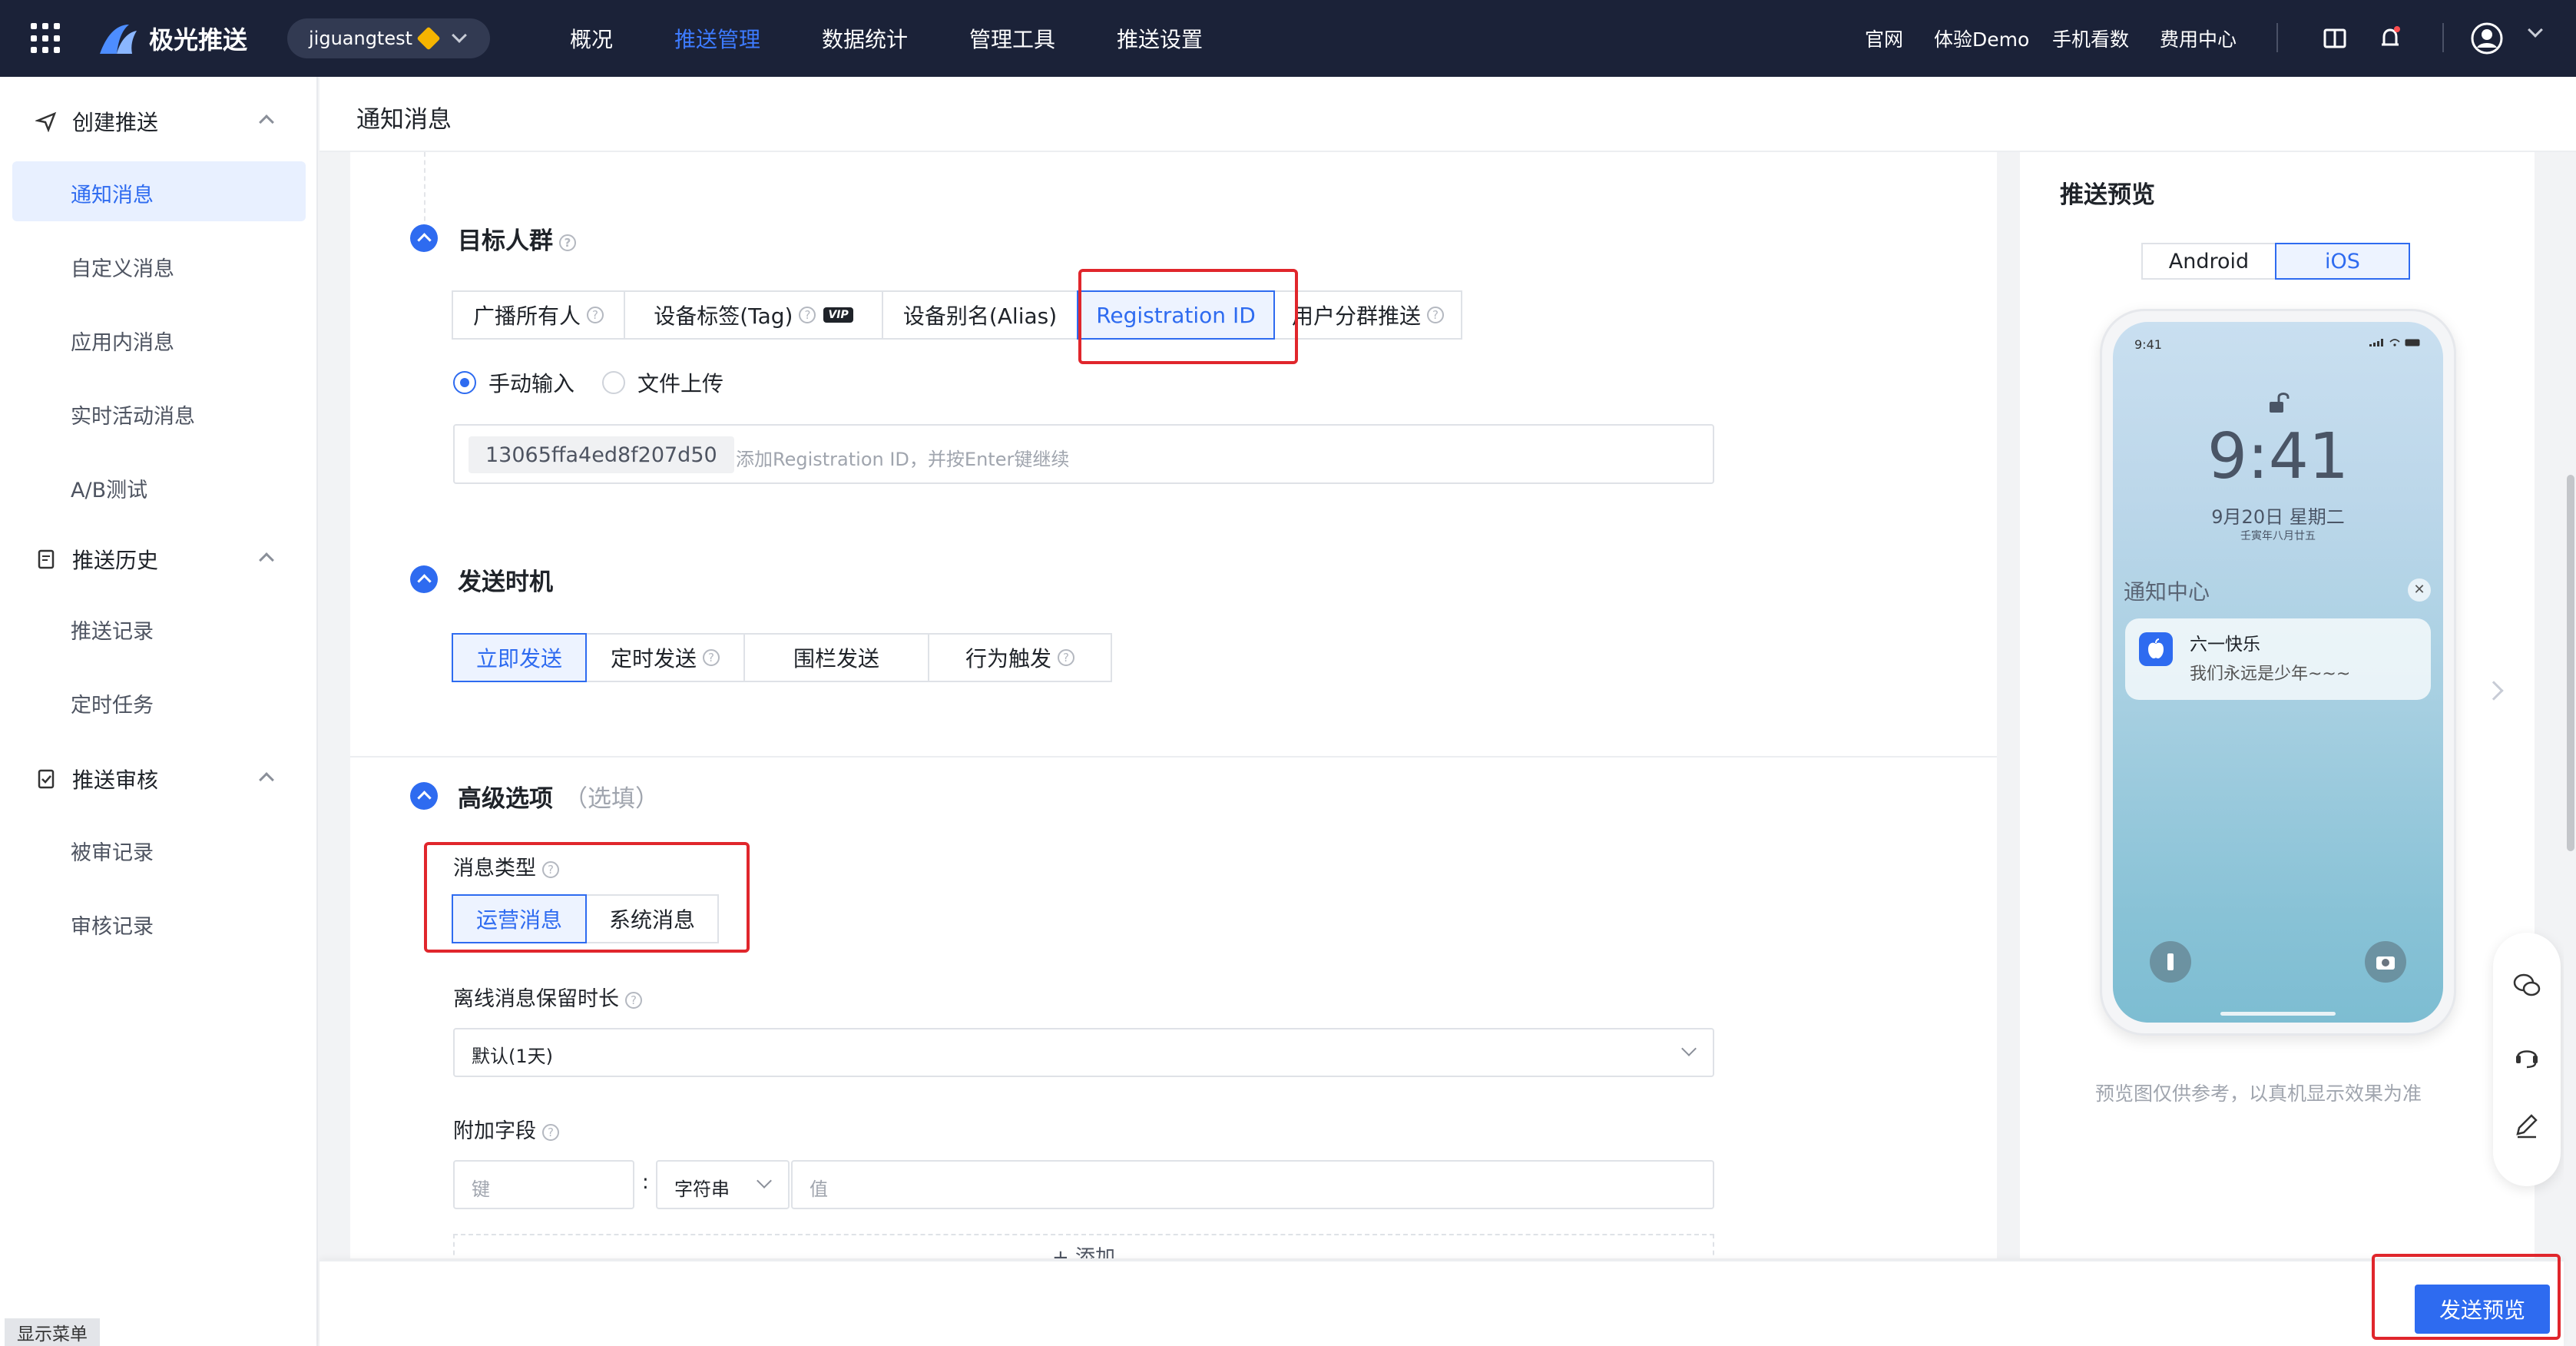 This screenshot has height=1346, width=2576. I want to click on sidebar-item-custom-message: 自定义消息, so click(122, 267).